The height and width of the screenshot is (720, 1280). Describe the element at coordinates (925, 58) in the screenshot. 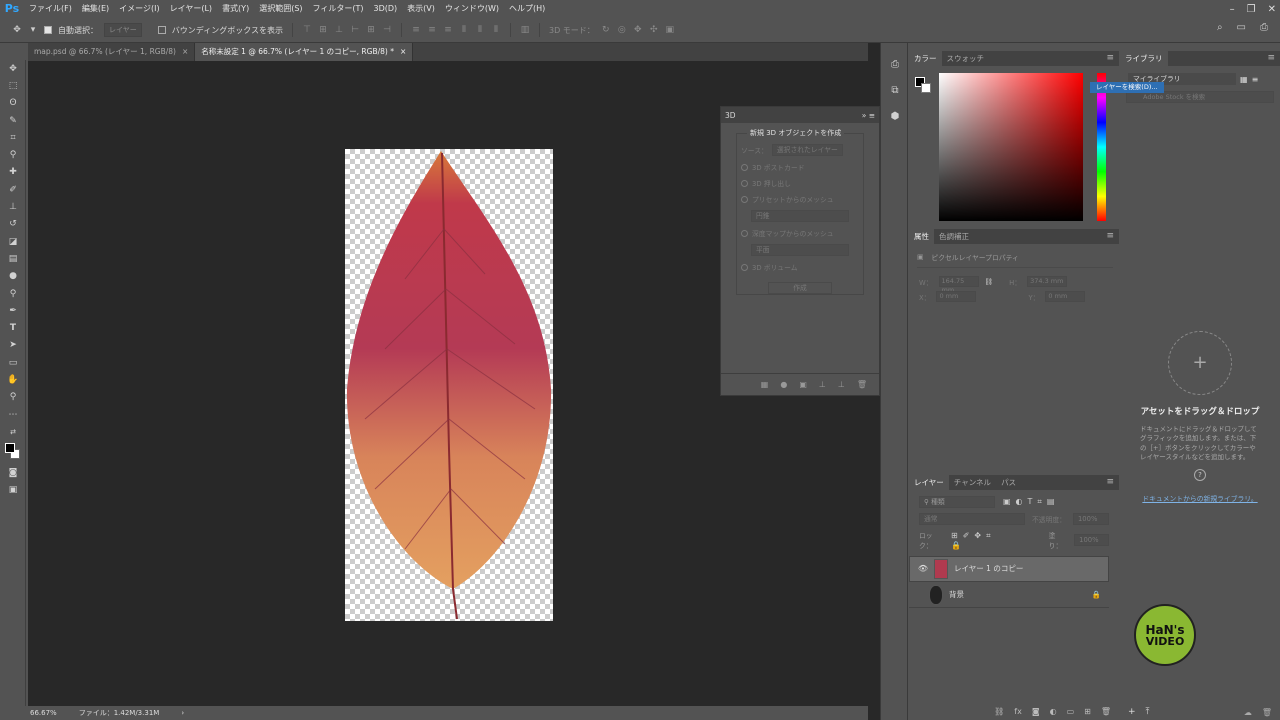

I see `tab-color: カラー` at that location.